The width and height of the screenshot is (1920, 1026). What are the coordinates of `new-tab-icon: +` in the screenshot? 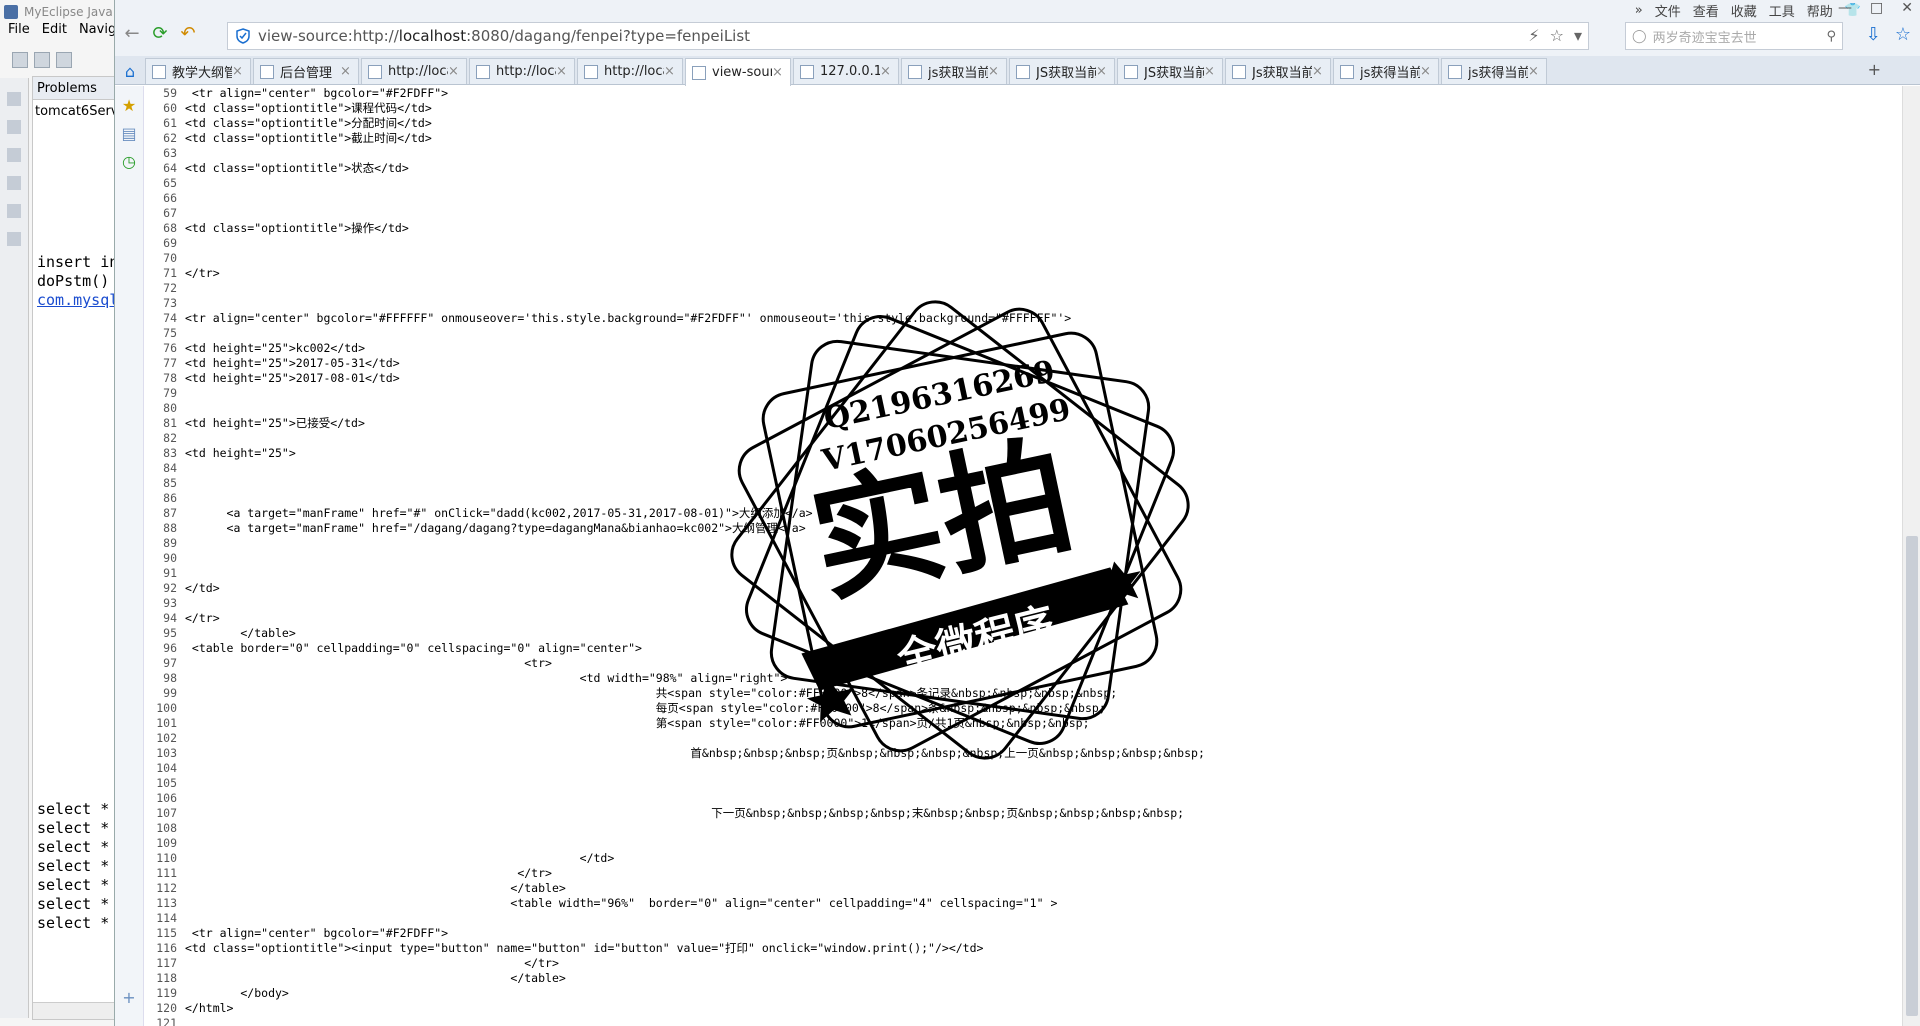 It's located at (1874, 69).